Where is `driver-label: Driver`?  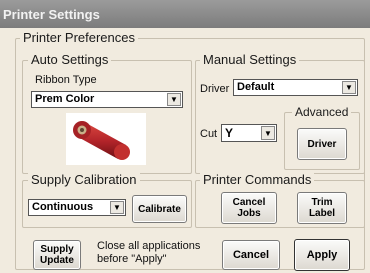
driver-label: Driver is located at coordinates (215, 89).